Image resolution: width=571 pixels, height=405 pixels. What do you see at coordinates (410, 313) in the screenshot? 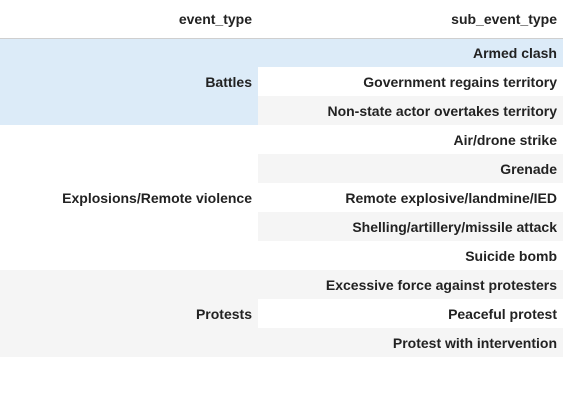
I see `sub-event-cell: Peaceful protest` at bounding box center [410, 313].